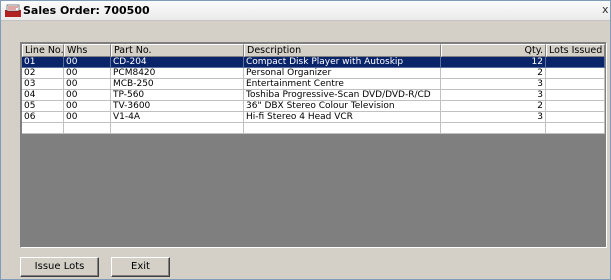 The height and width of the screenshot is (280, 611). I want to click on title-bar: Sales Order: 700500 x, so click(305, 11).